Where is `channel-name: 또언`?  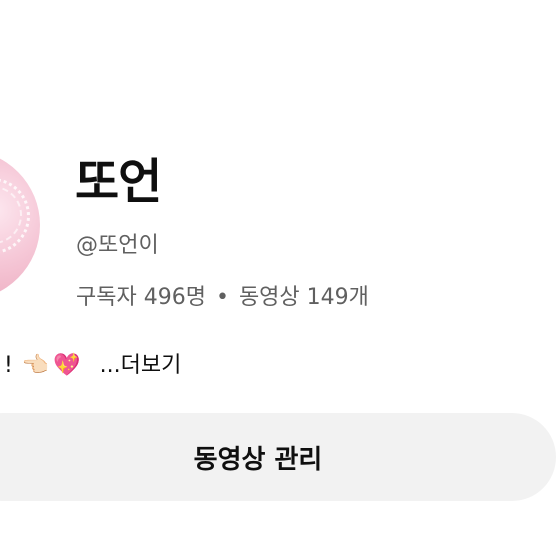 channel-name: 또언 is located at coordinates (118, 182).